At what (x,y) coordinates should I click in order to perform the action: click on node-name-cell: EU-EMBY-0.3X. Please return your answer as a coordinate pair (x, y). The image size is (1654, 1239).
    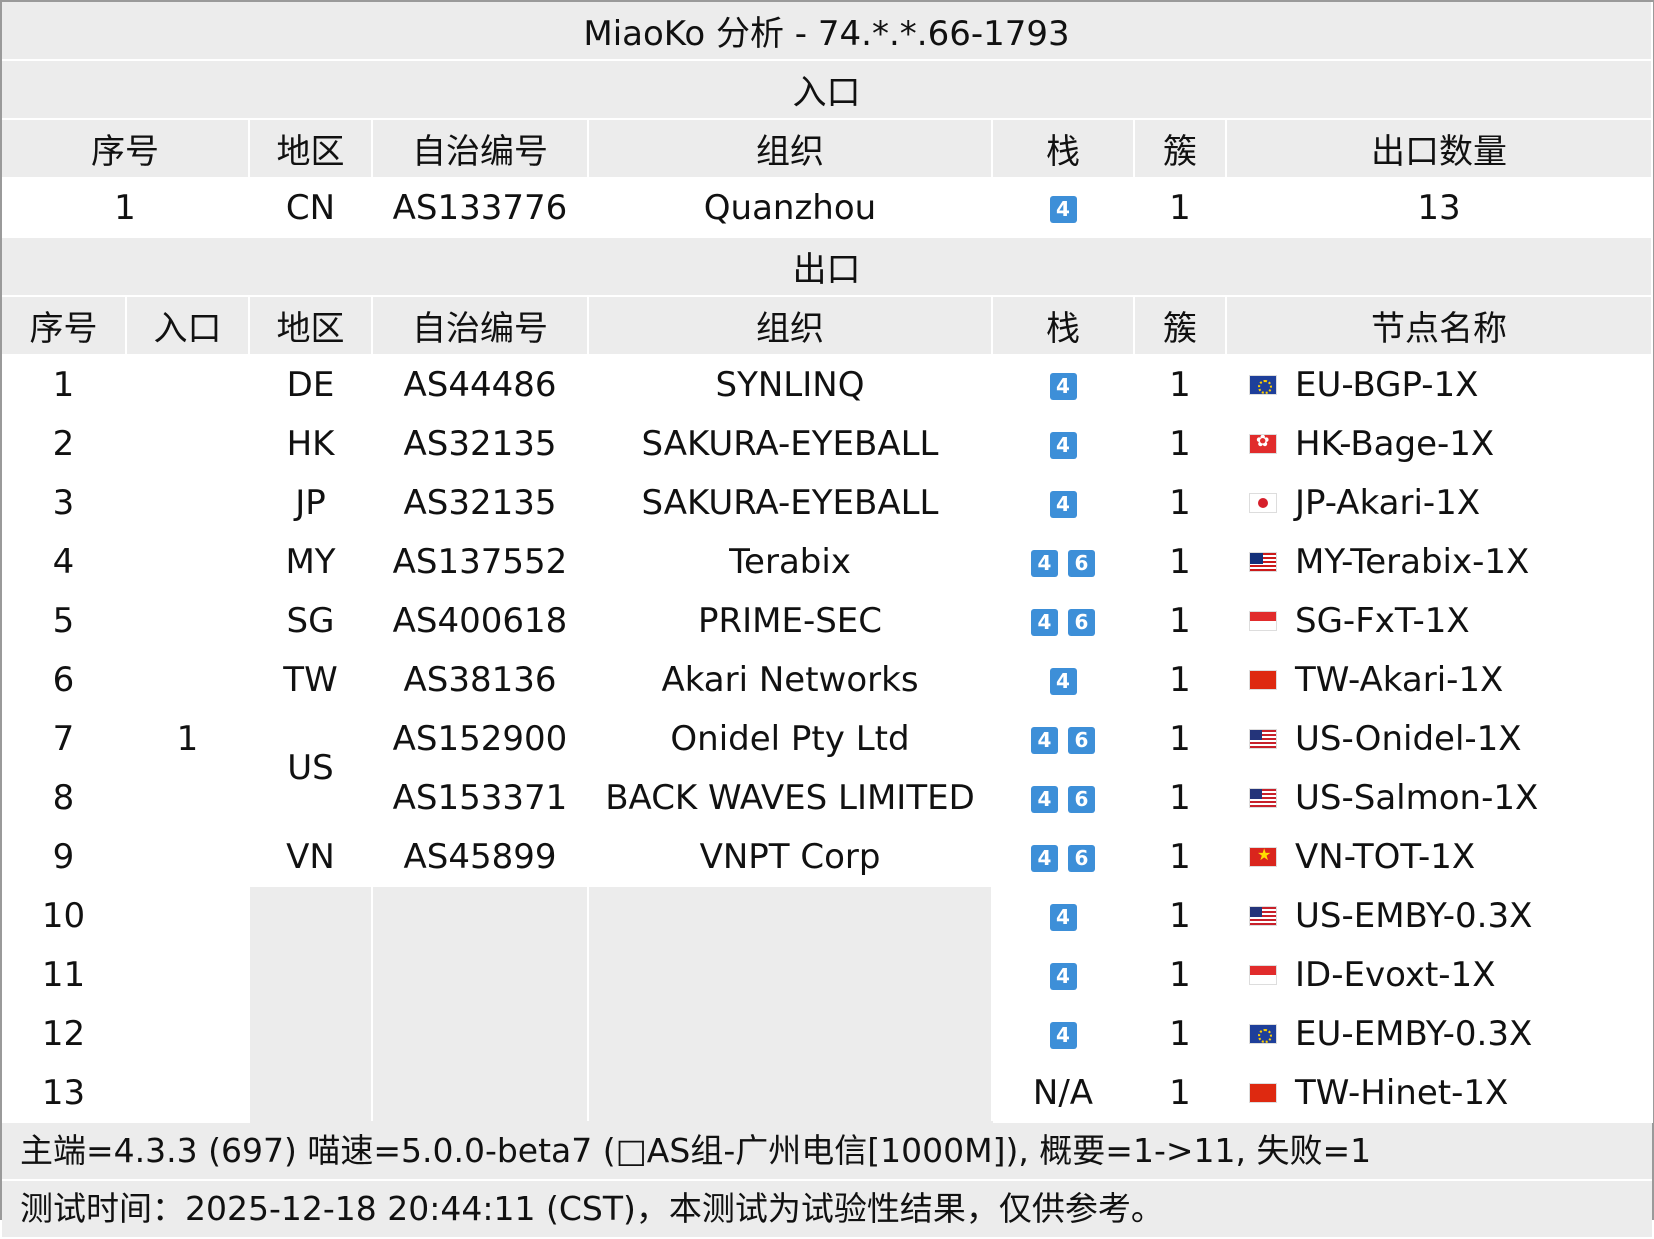
    Looking at the image, I should click on (1438, 1034).